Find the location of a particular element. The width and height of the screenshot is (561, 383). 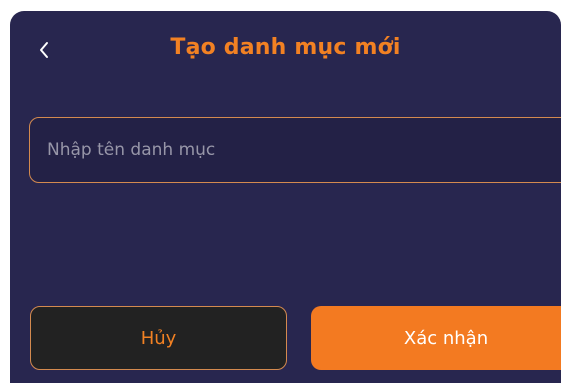

page-title: Tạo danh mục mới is located at coordinates (285, 47).